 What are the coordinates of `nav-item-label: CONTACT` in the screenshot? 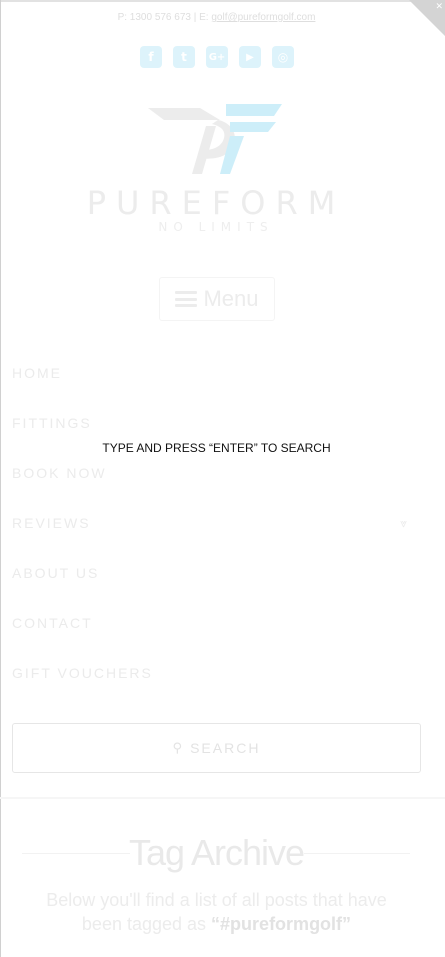 It's located at (52, 623).